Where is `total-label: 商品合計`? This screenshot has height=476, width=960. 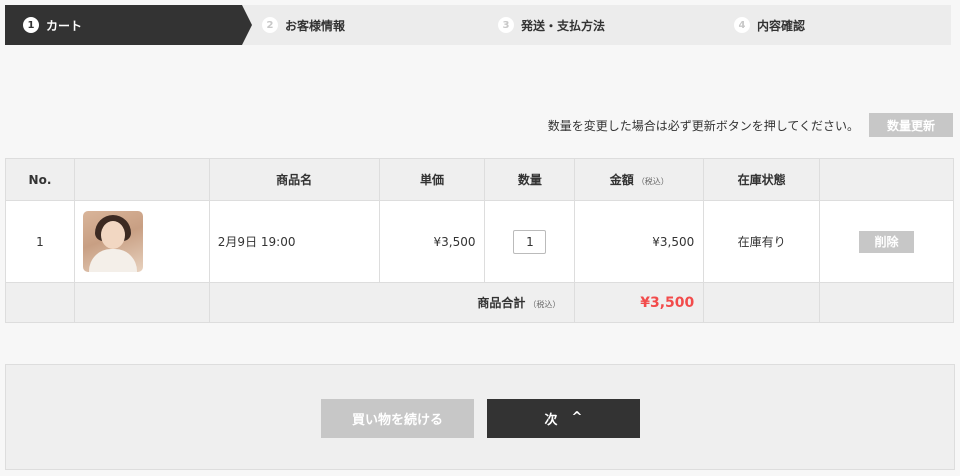 total-label: 商品合計 is located at coordinates (501, 303).